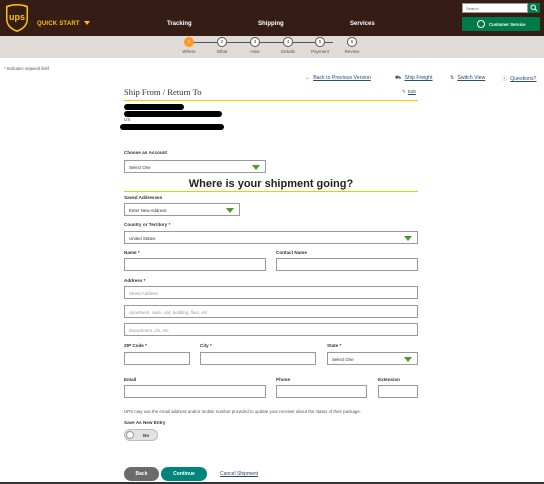  What do you see at coordinates (195, 264) in the screenshot?
I see `name-input` at bounding box center [195, 264].